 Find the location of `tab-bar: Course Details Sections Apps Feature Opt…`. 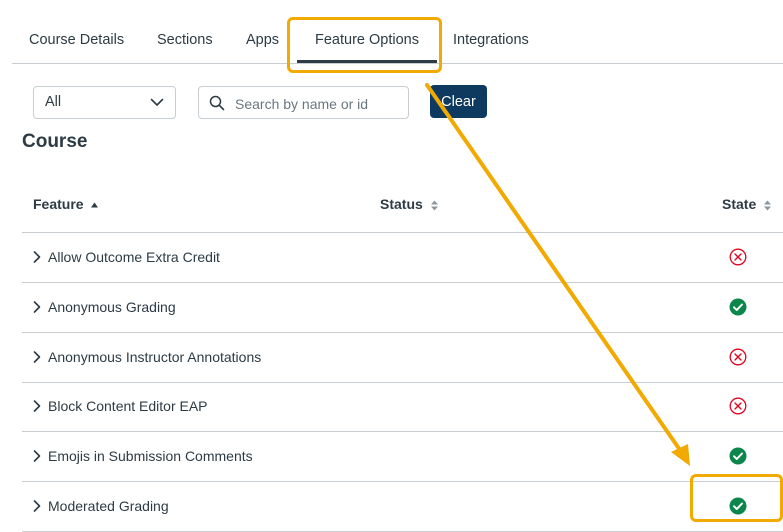

tab-bar: Course Details Sections Apps Feature Opt… is located at coordinates (391, 32).